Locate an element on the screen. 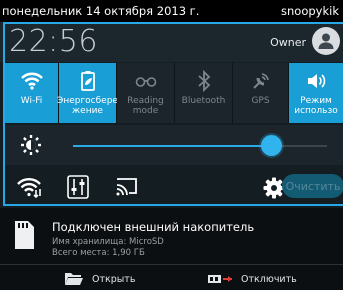 This screenshot has height=290, width=343. clock: 22:56 is located at coordinates (53, 41).